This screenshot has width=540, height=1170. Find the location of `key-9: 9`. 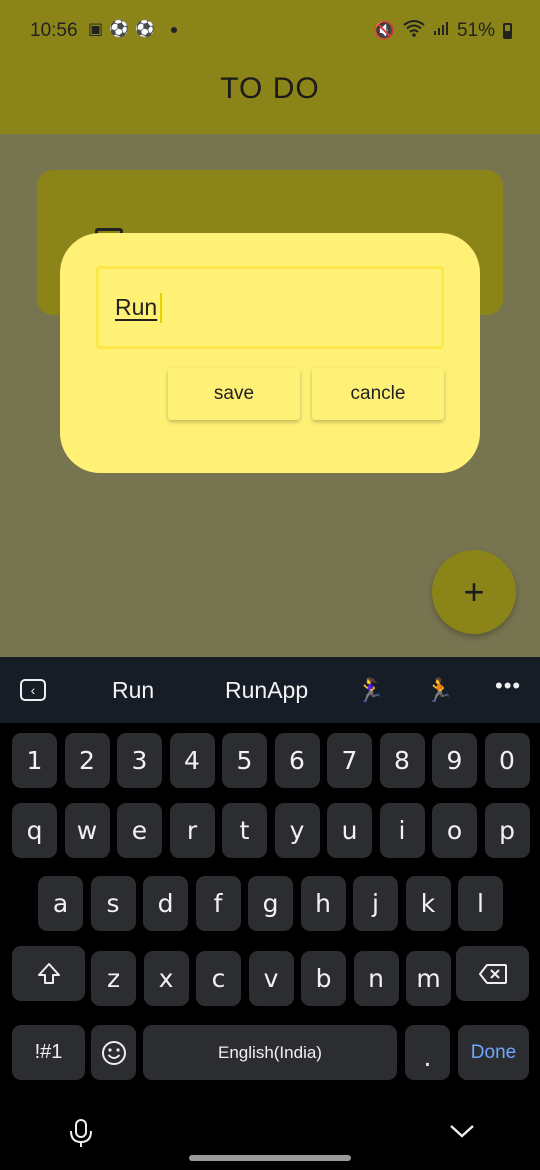

key-9: 9 is located at coordinates (454, 760).